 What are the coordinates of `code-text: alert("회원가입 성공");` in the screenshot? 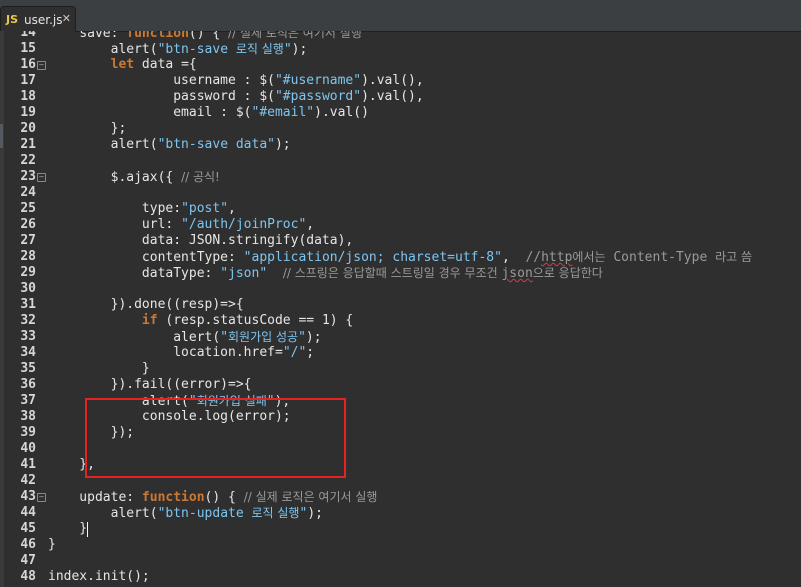 It's located at (185, 337).